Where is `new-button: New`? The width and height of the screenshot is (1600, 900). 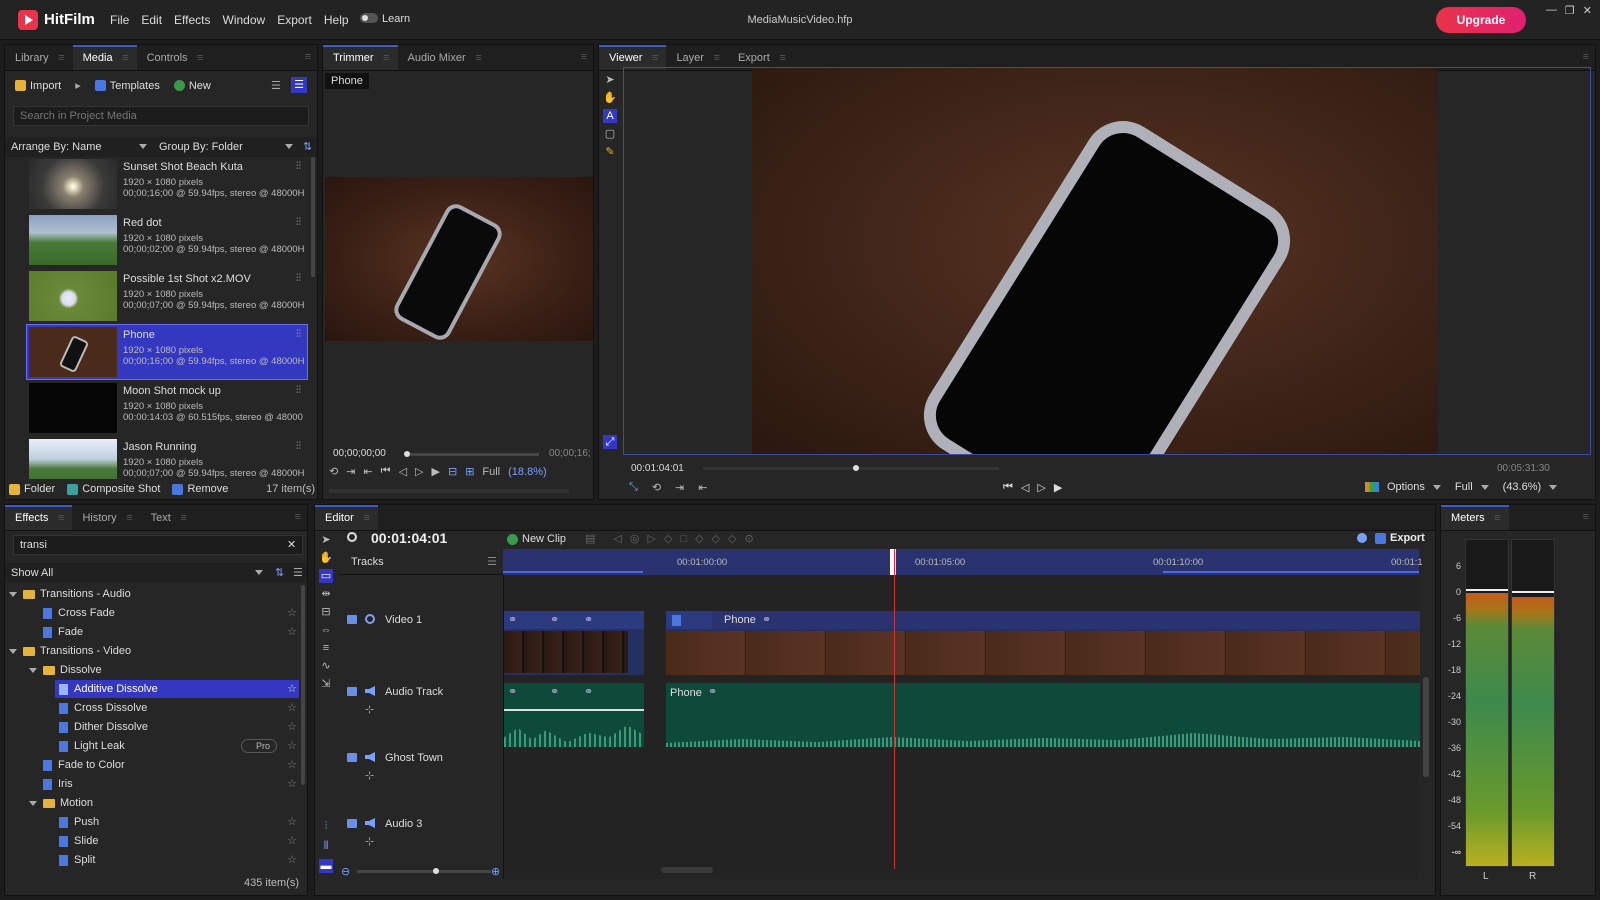
new-button: New is located at coordinates (192, 86).